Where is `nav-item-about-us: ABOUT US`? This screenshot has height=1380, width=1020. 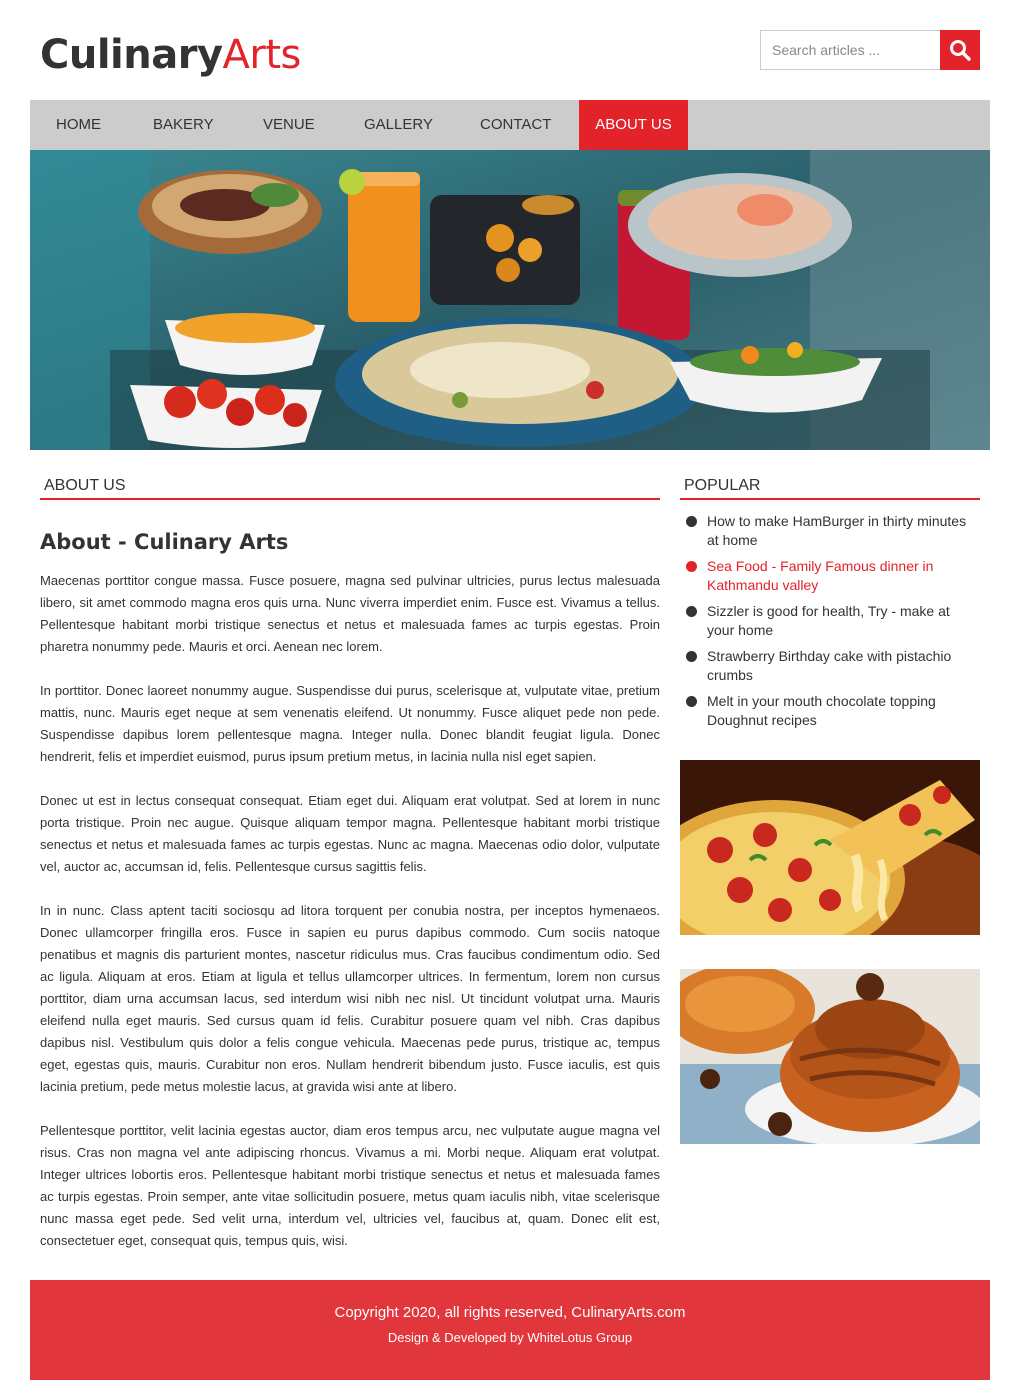 nav-item-about-us: ABOUT US is located at coordinates (633, 125).